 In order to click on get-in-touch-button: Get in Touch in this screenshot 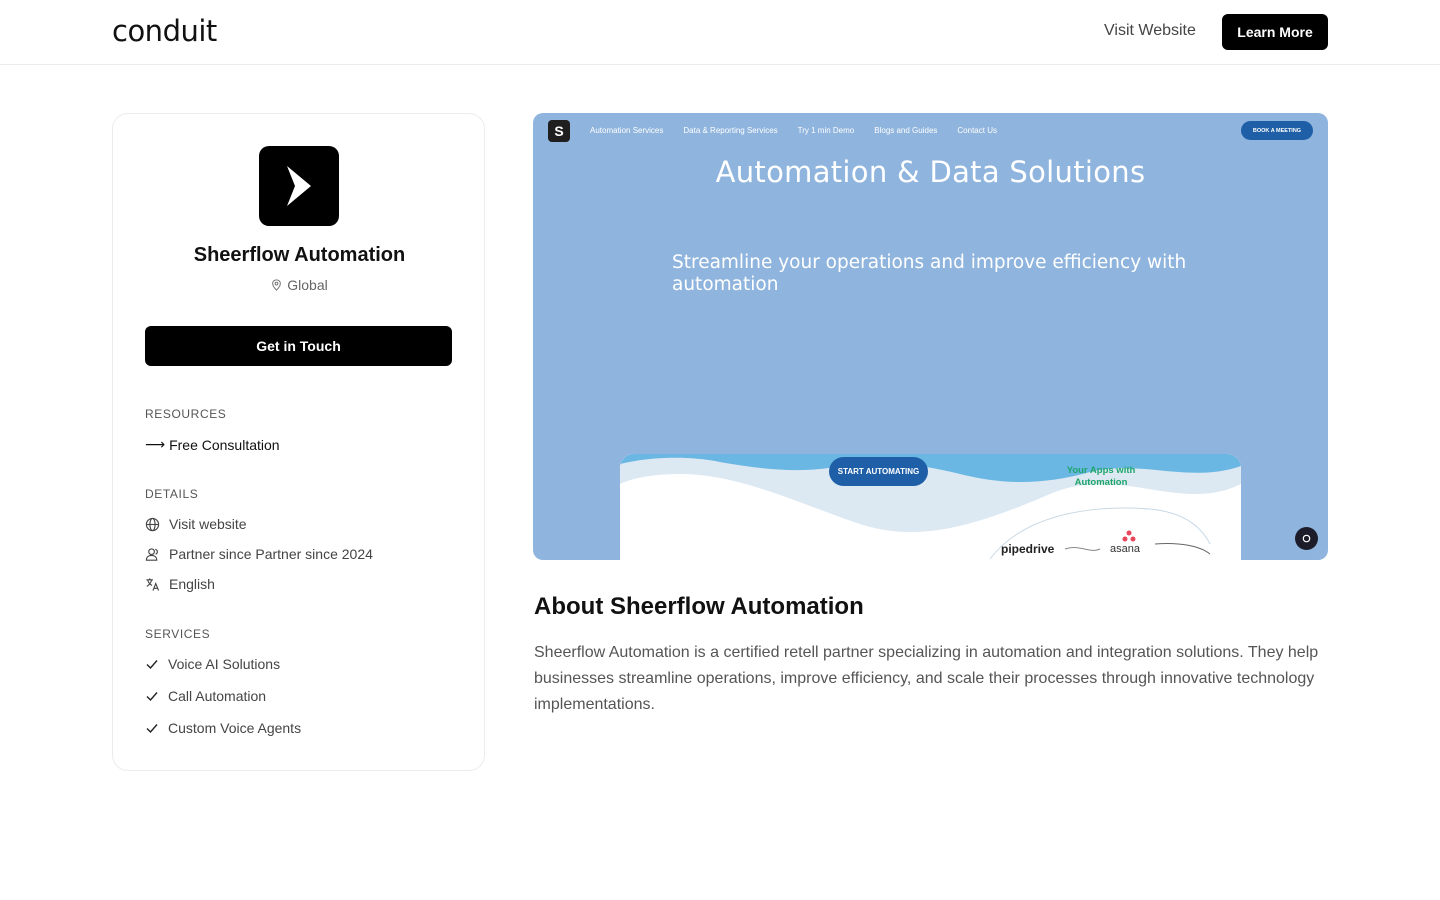, I will do `click(298, 346)`.